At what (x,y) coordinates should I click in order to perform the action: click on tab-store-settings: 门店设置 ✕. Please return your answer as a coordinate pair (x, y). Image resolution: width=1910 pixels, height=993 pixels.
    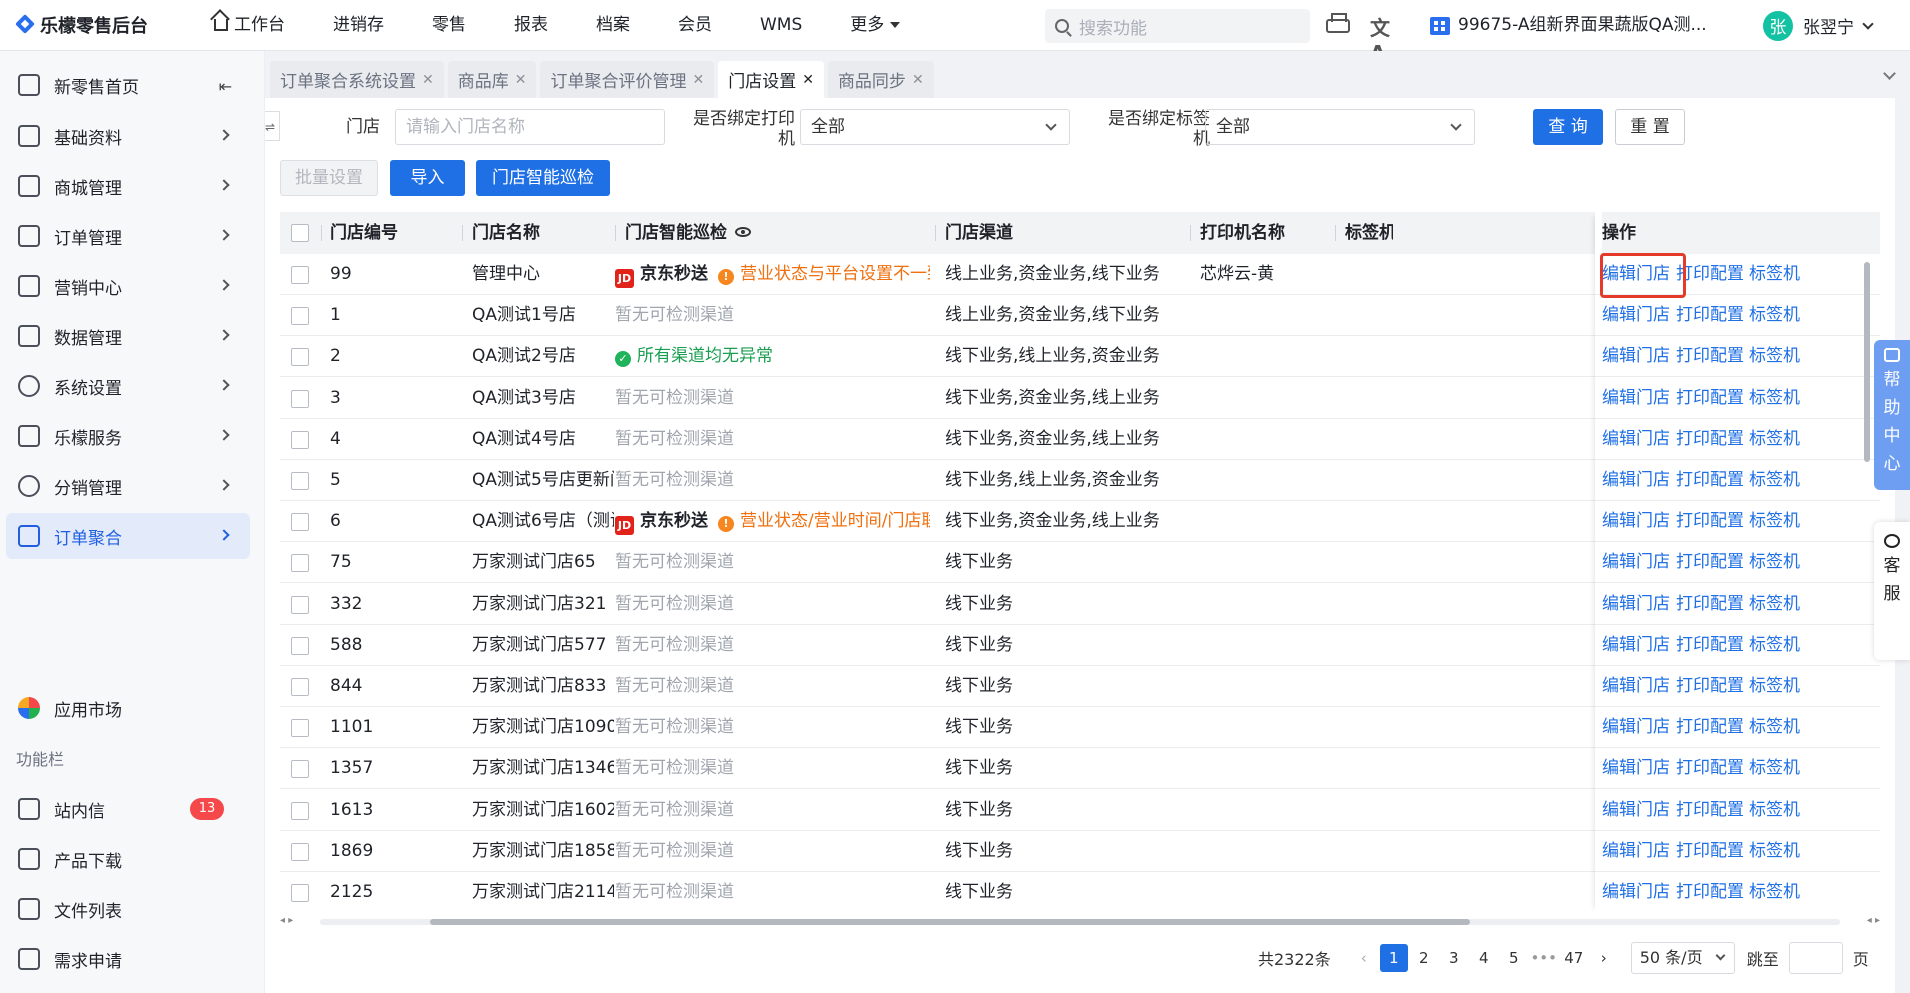
    Looking at the image, I should click on (771, 79).